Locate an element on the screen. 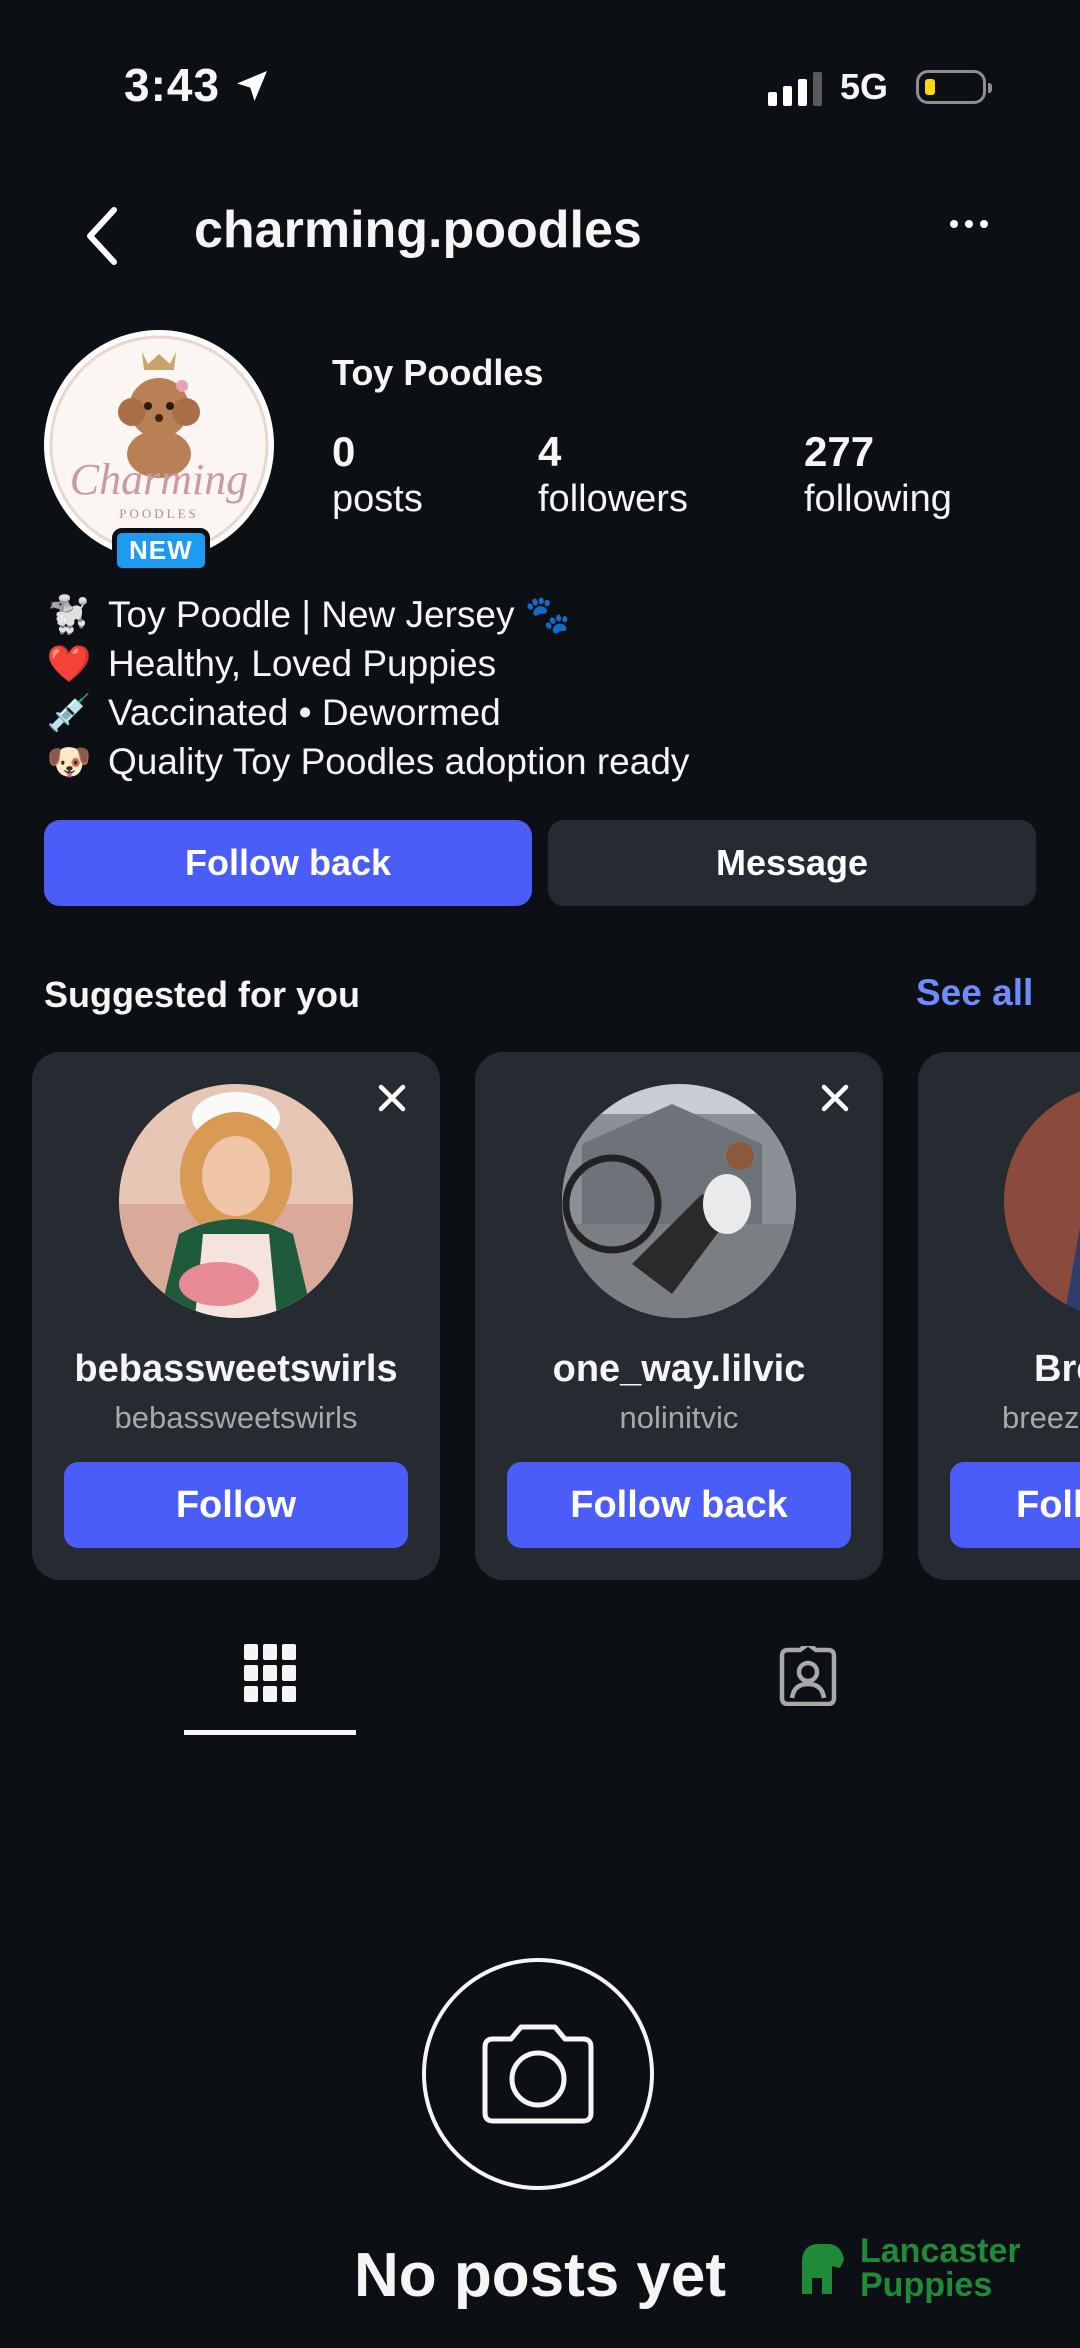 The image size is (1080, 2348). watermark-line2: Puppies is located at coordinates (926, 2285).